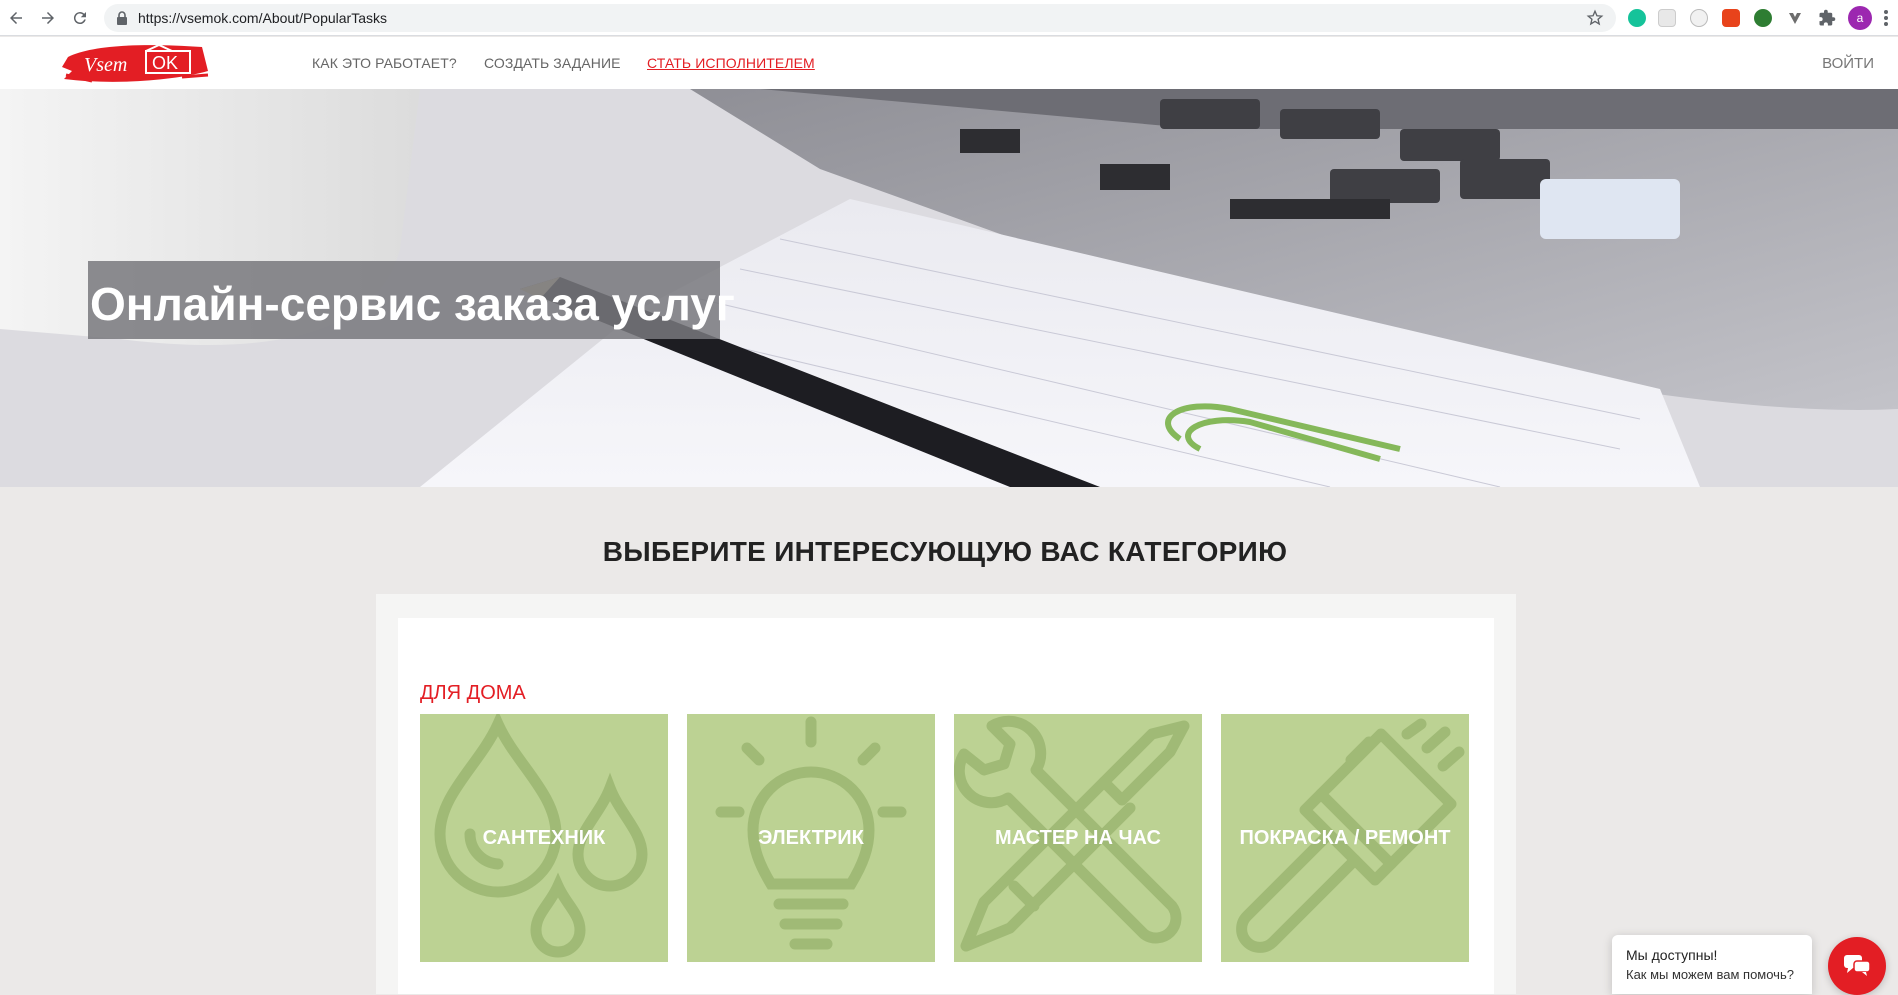 The image size is (1898, 995). I want to click on nav-become-performer: СТАТЬ ИСПОЛНИТЕЛЕМ, so click(731, 63).